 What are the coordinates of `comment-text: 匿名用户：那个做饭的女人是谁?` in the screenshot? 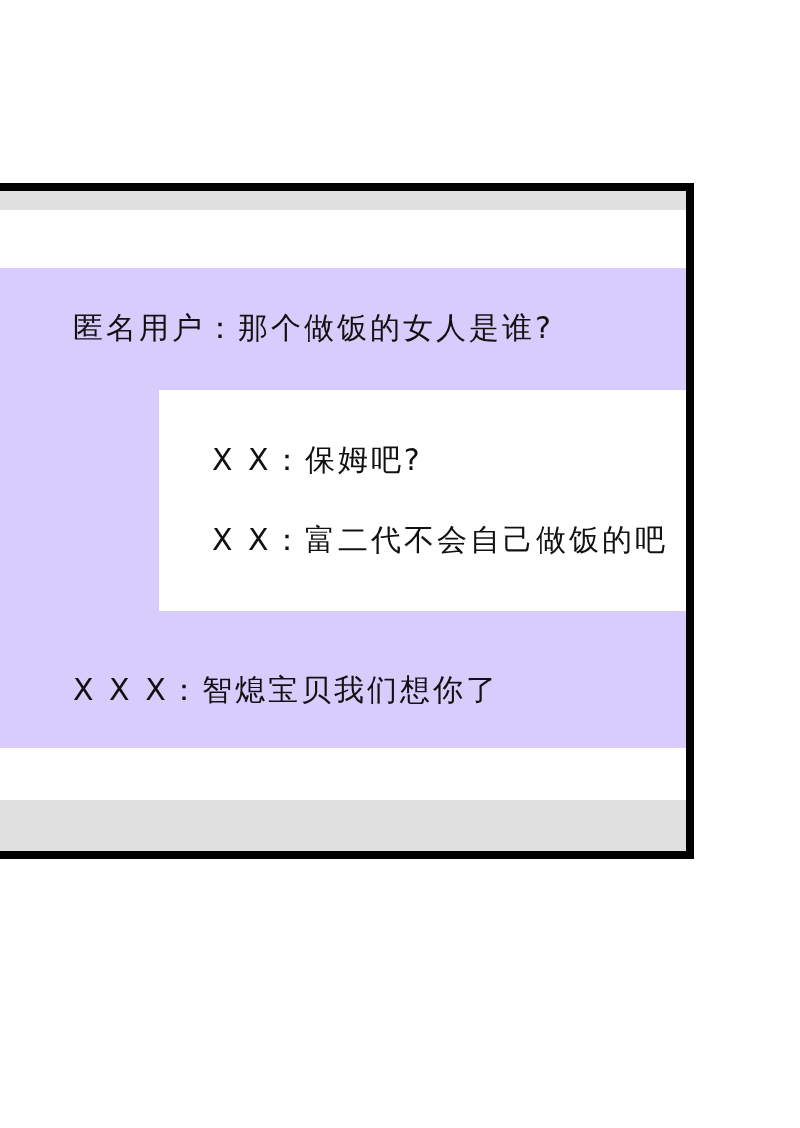 It's located at (313, 328).